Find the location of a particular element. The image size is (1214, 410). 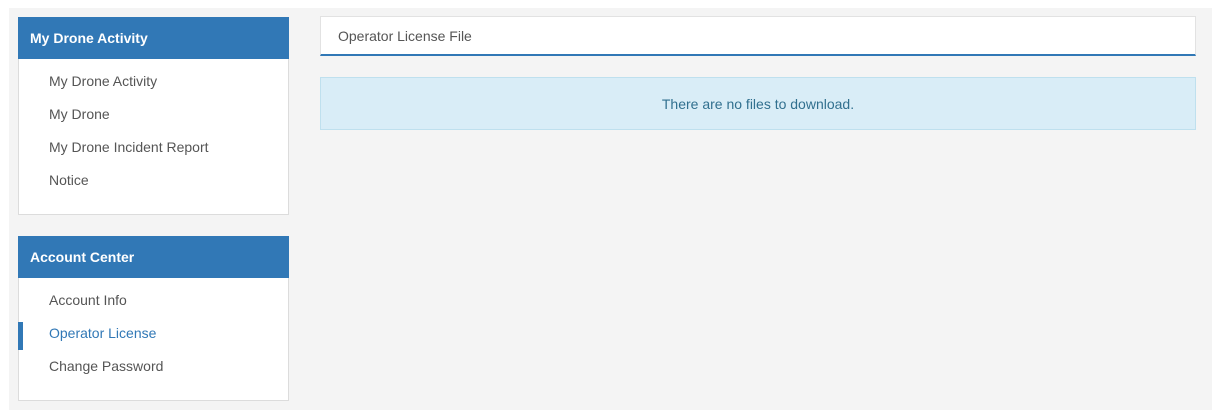

sidebar-item-notice: Notice is located at coordinates (153, 180).